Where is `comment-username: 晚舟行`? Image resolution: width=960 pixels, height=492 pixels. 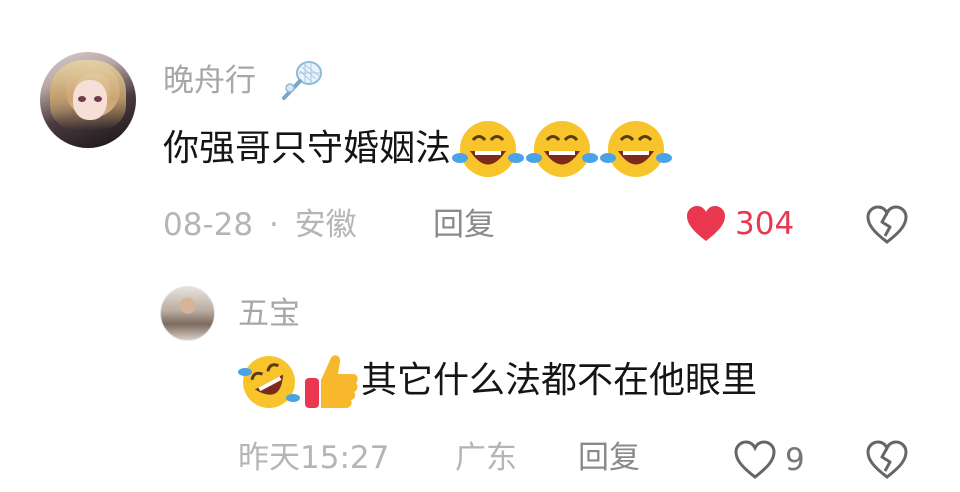
comment-username: 晚舟行 is located at coordinates (209, 81).